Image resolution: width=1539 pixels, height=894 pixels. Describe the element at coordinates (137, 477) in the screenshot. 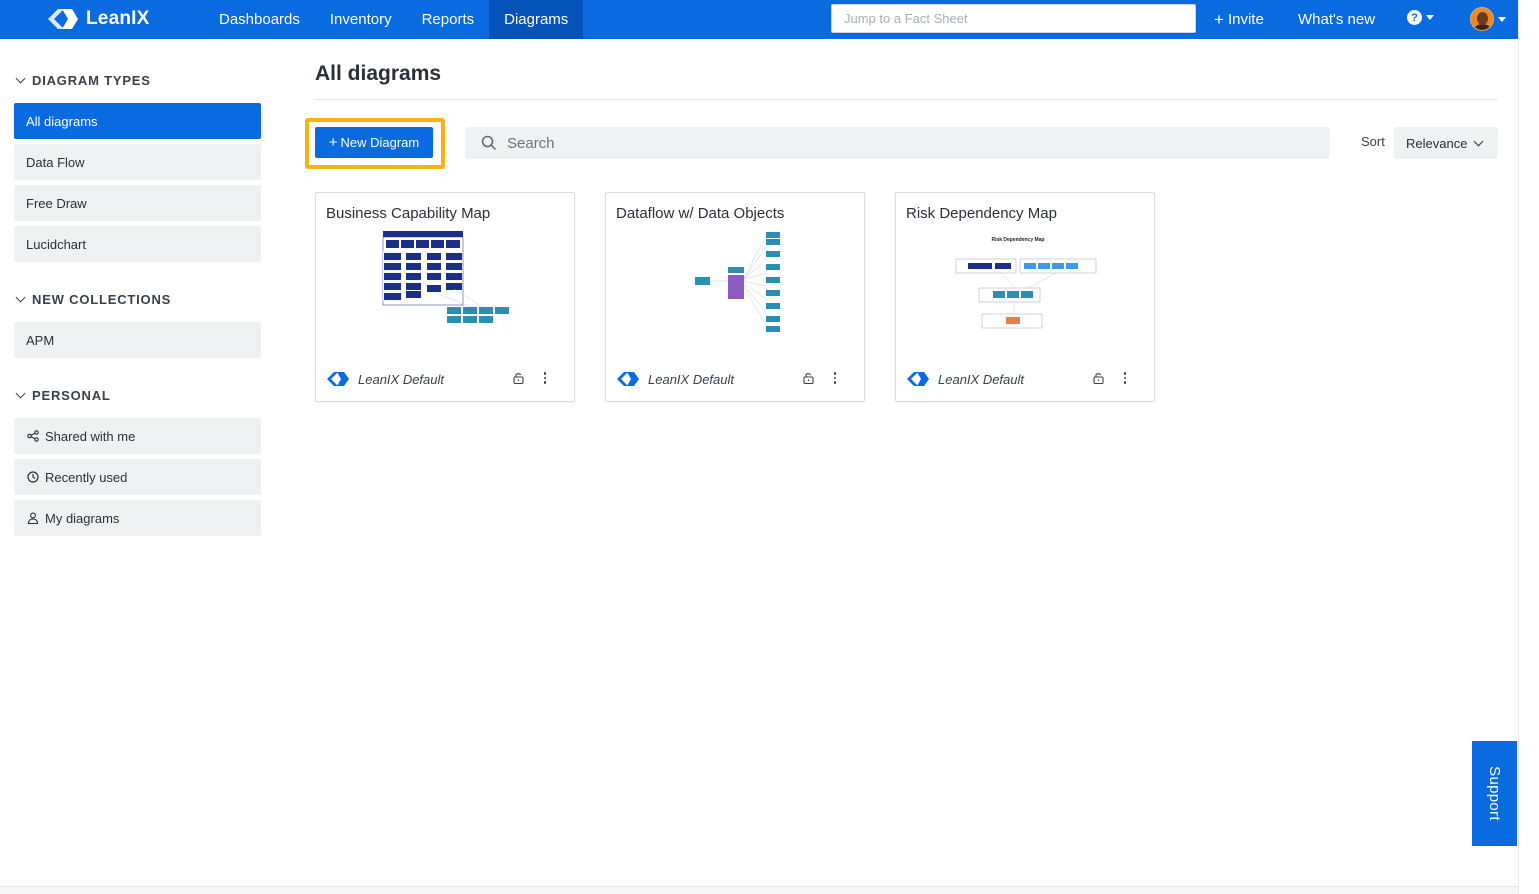

I see `sidebar-item-recently-used: Recently used` at that location.